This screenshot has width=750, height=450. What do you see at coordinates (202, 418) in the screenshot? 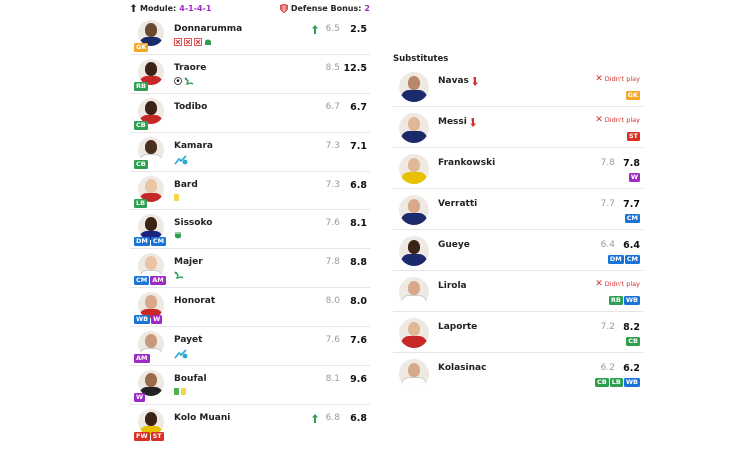
I see `player-name: Kolo Muani` at bounding box center [202, 418].